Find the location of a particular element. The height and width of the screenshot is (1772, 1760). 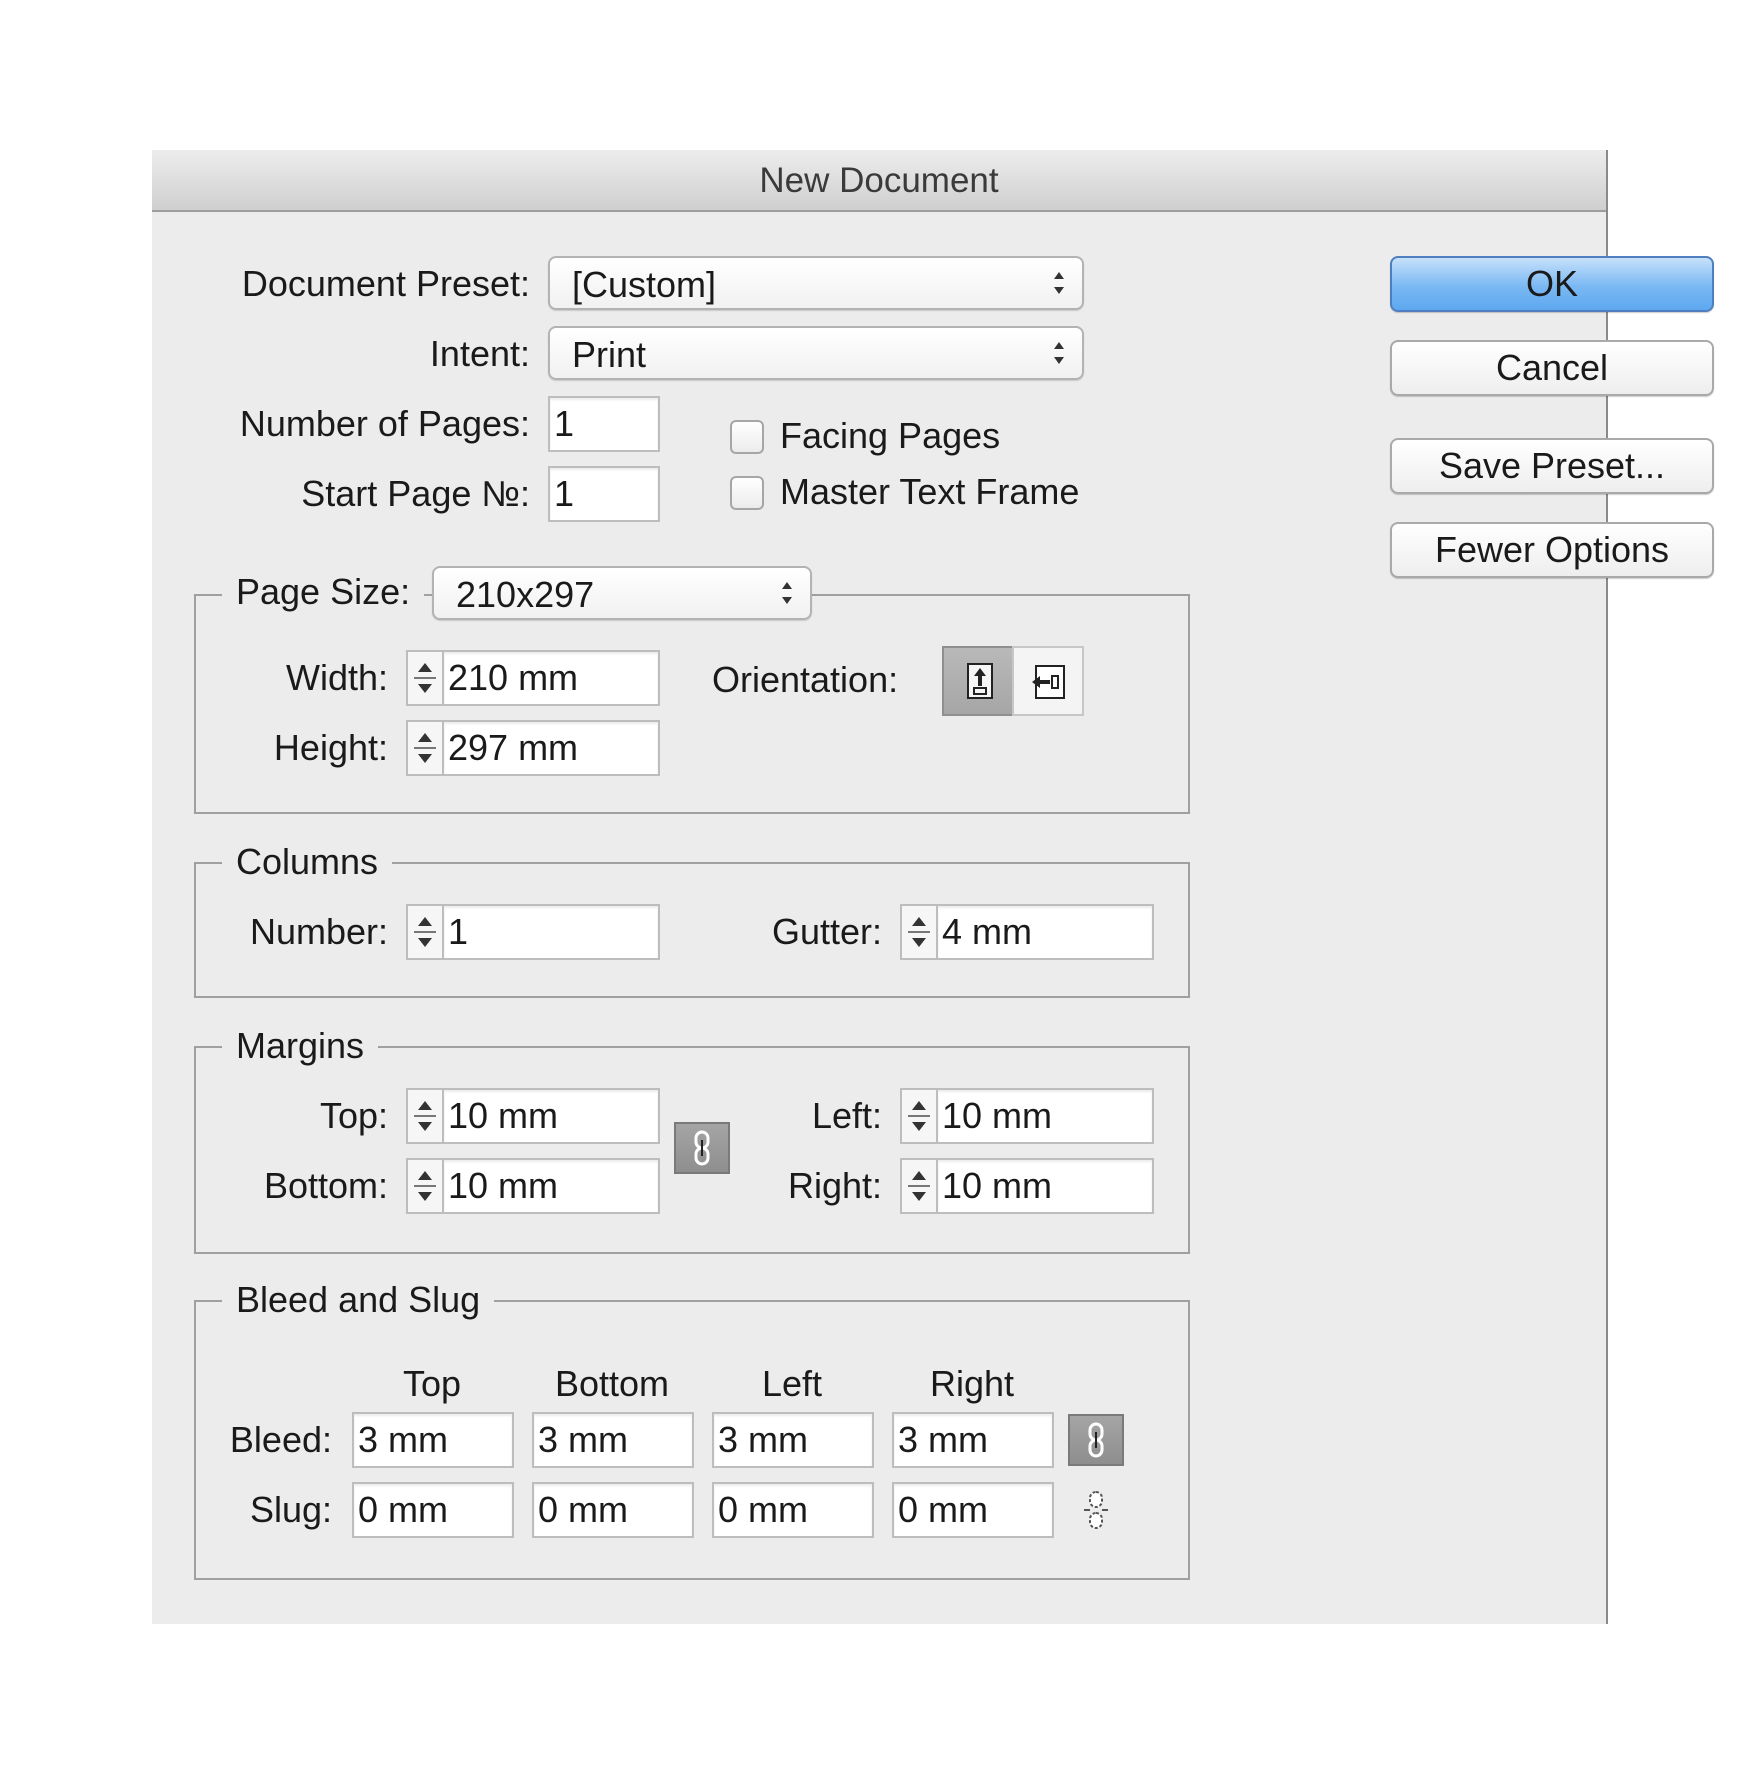

height-stepper is located at coordinates (425, 748).